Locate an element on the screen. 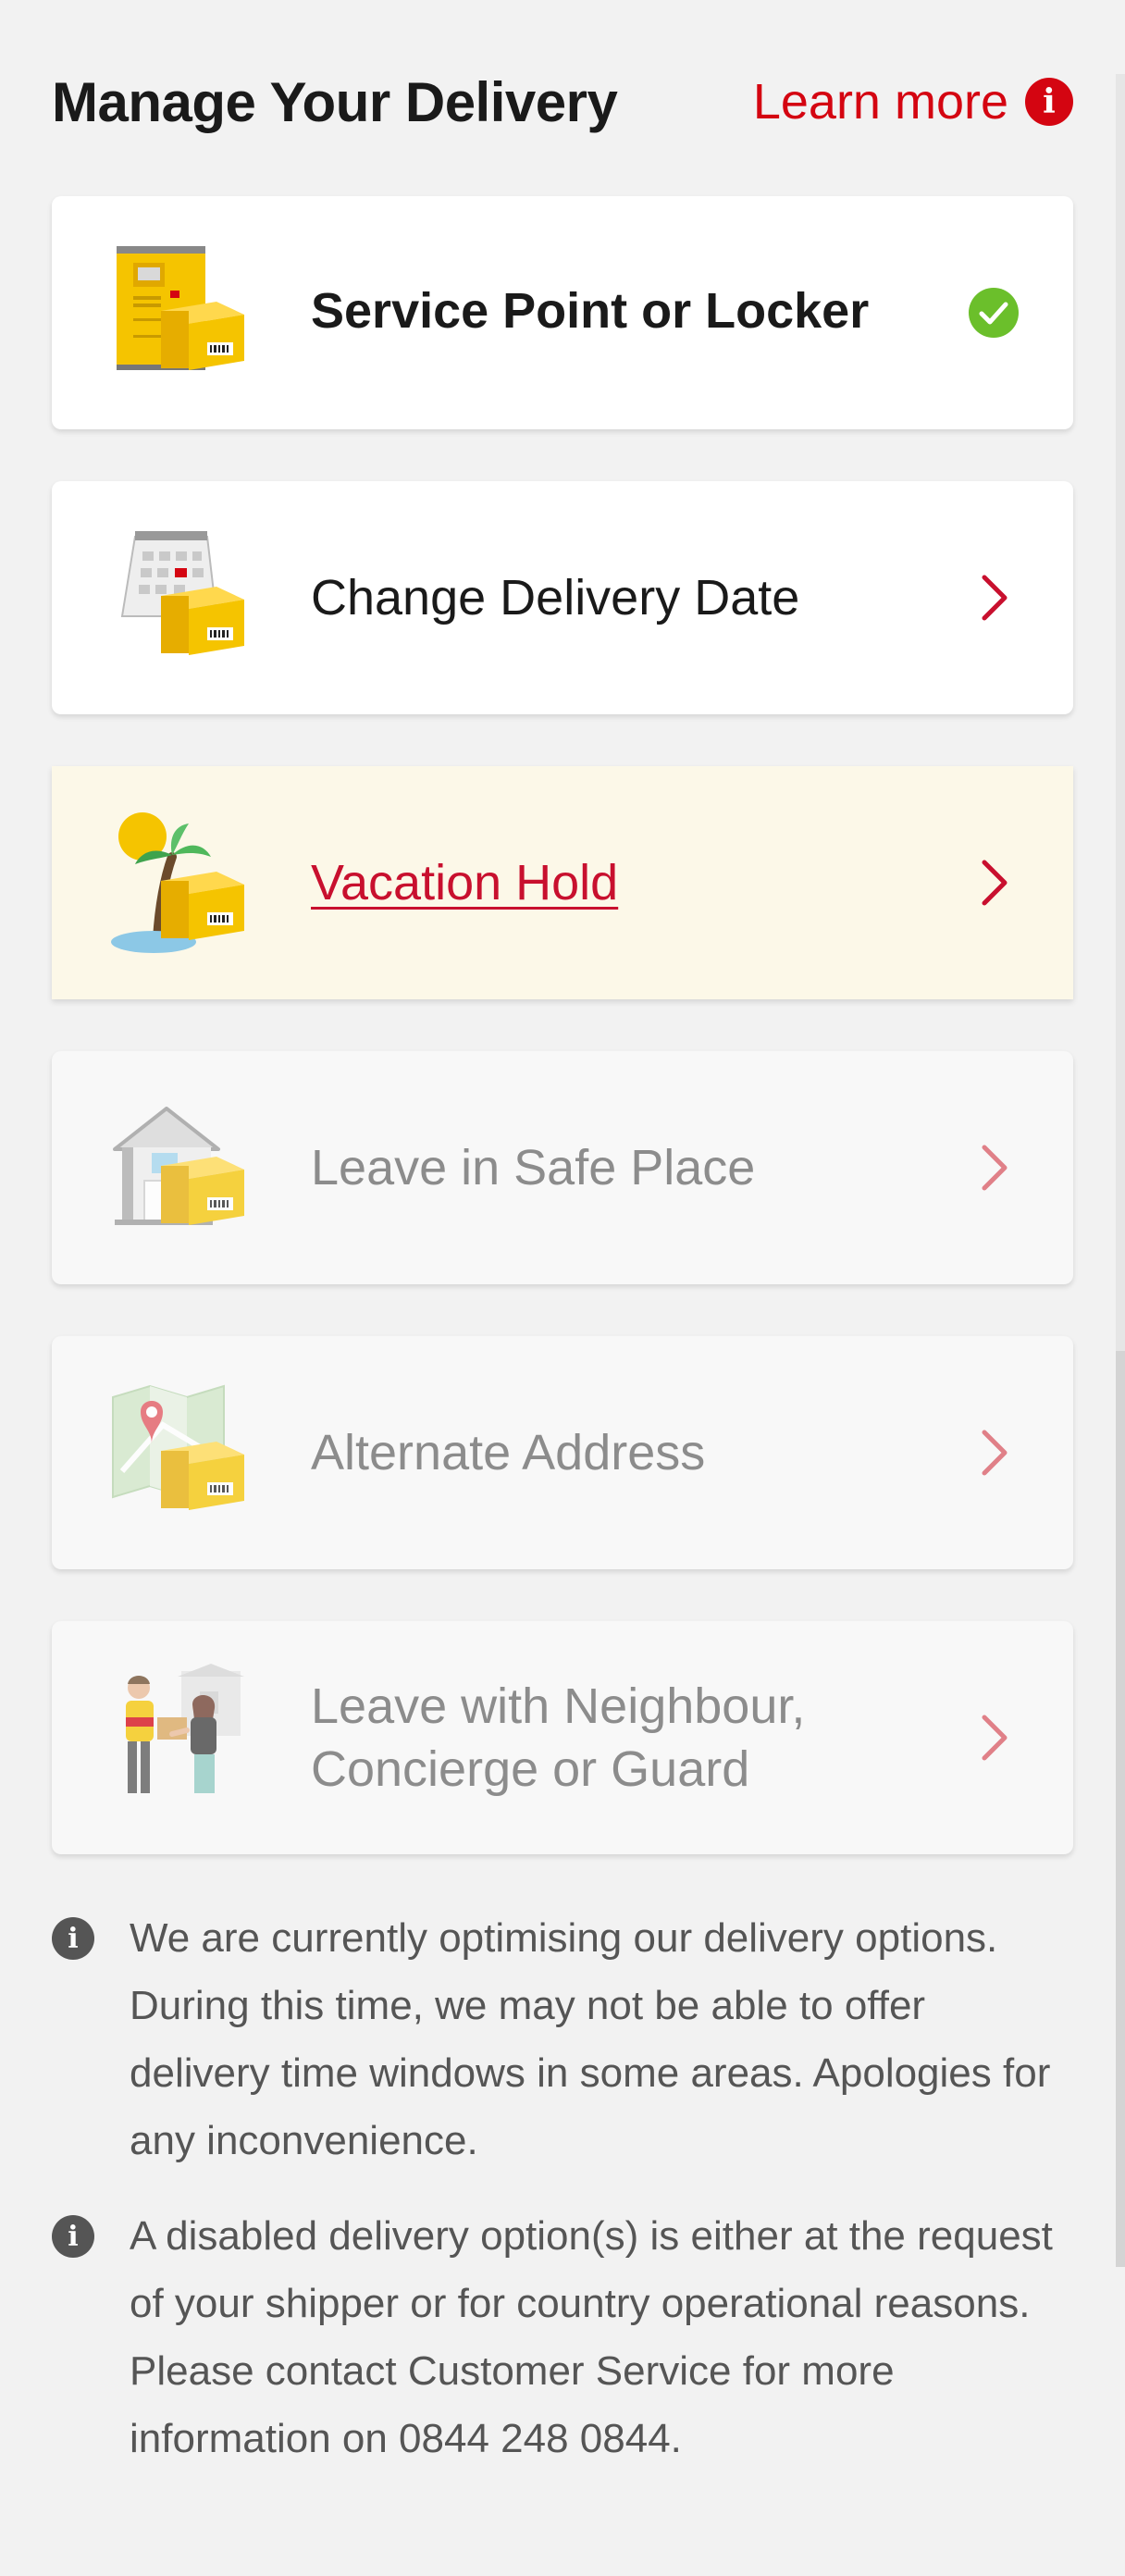 The image size is (1125, 2576). scrollbar-thumb is located at coordinates (1120, 1809).